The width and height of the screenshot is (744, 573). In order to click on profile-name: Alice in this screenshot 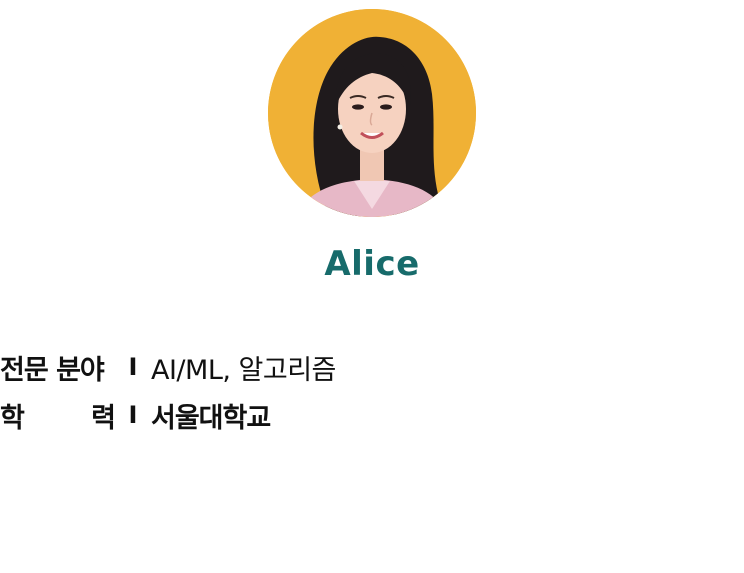, I will do `click(372, 264)`.